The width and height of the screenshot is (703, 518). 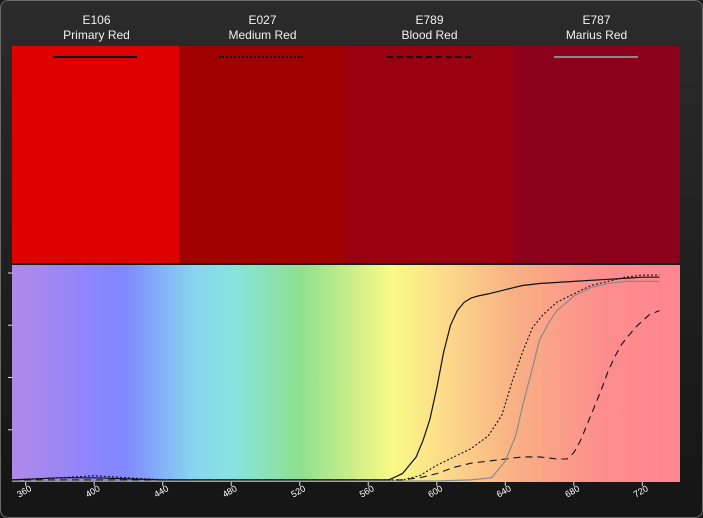 I want to click on x-tick-label: 640, so click(x=504, y=491).